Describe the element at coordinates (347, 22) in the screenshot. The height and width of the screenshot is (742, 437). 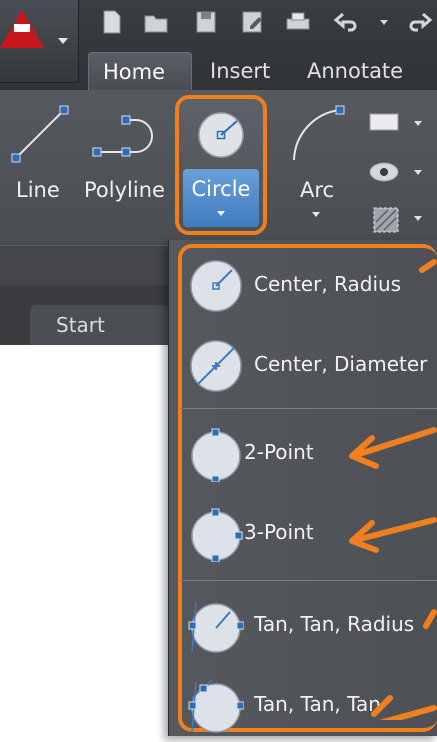
I see `undo-icon` at that location.